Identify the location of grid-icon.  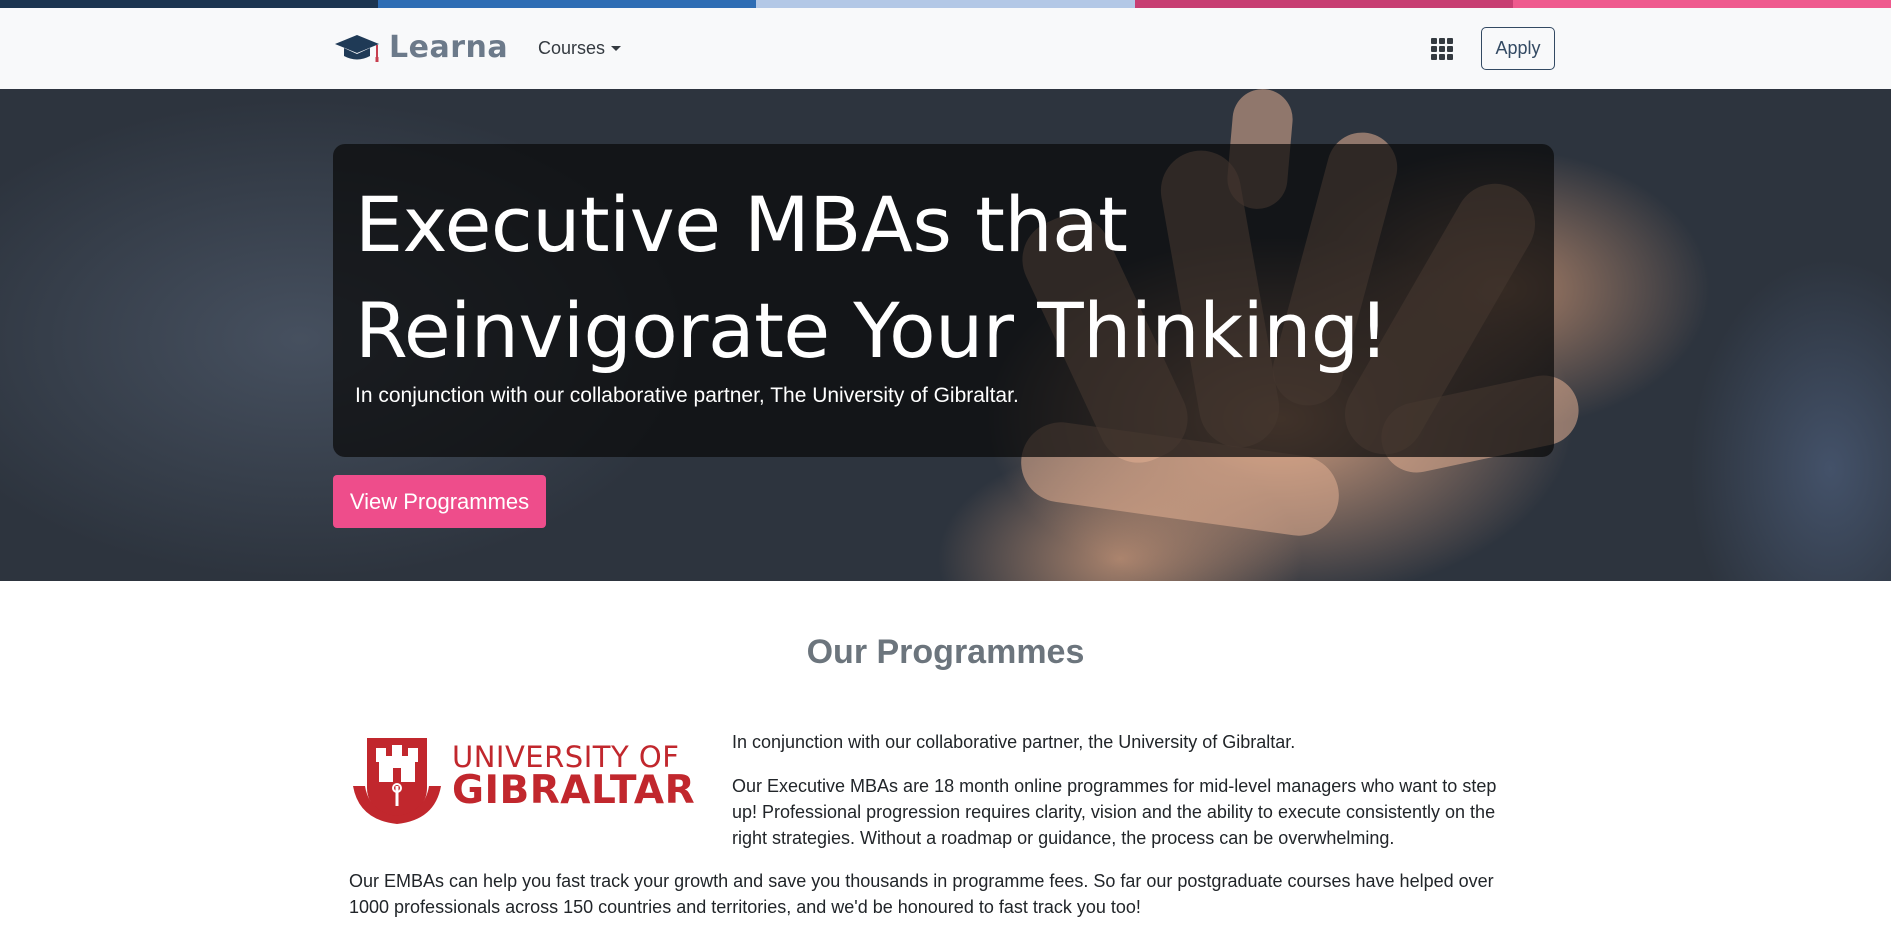
(1442, 49).